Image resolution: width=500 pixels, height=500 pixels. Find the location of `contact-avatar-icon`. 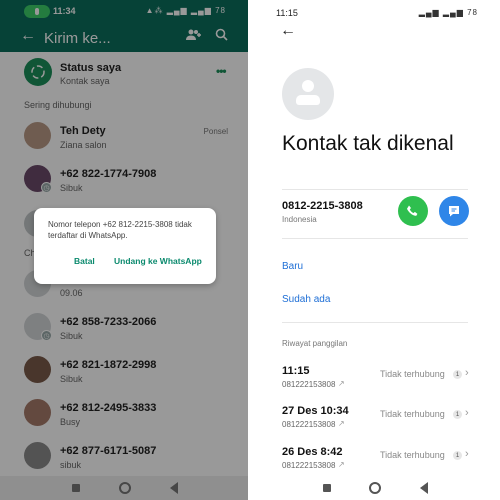

contact-avatar-icon is located at coordinates (308, 94).